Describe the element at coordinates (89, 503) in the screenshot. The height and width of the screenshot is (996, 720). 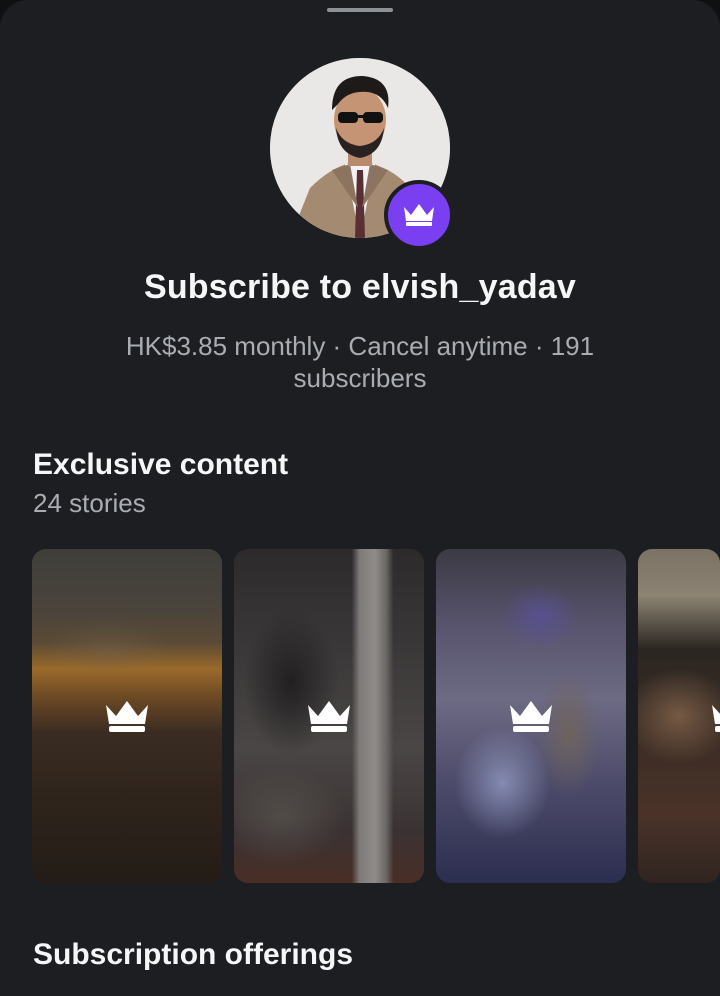
I see `exclusive-content-count: 24 stories` at that location.